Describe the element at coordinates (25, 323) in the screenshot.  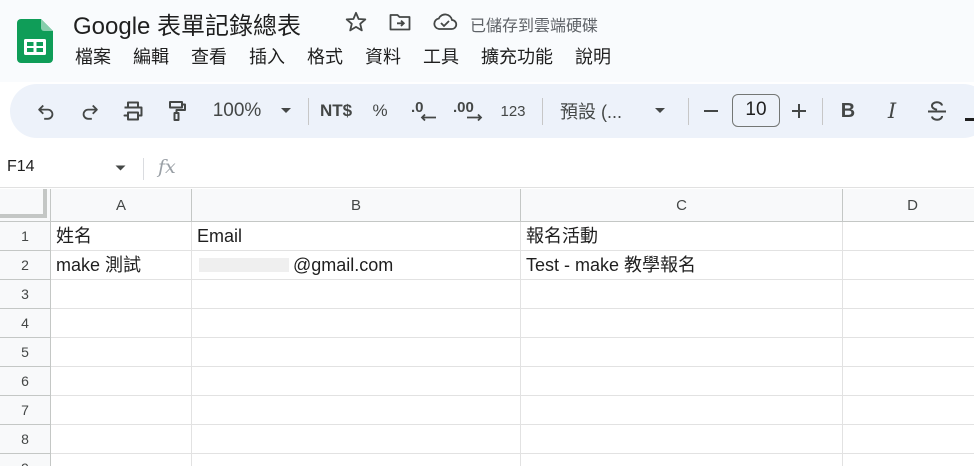
I see `row-header-4: 4` at that location.